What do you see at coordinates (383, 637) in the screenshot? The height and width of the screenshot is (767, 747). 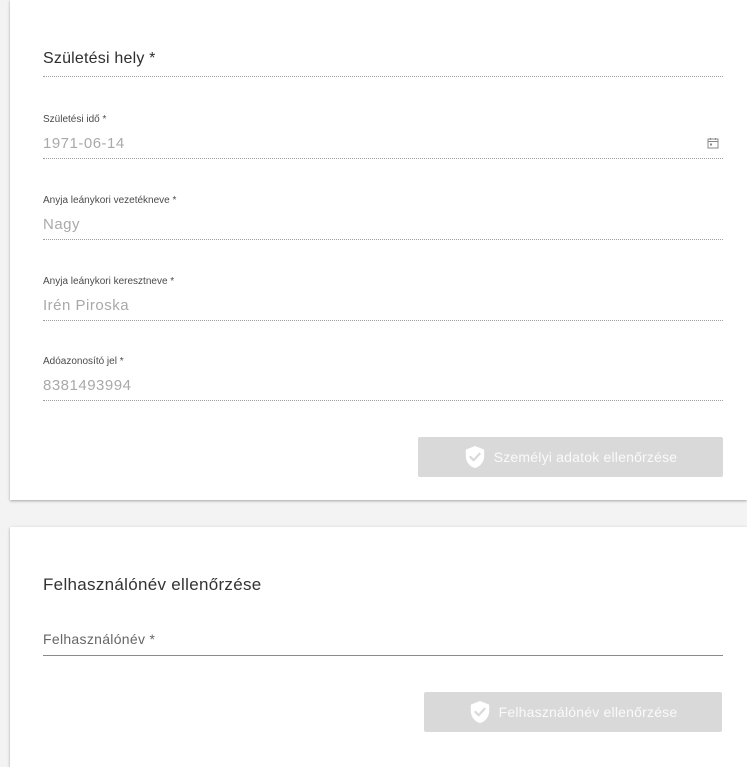 I see `username-input: Felhasználónév *` at bounding box center [383, 637].